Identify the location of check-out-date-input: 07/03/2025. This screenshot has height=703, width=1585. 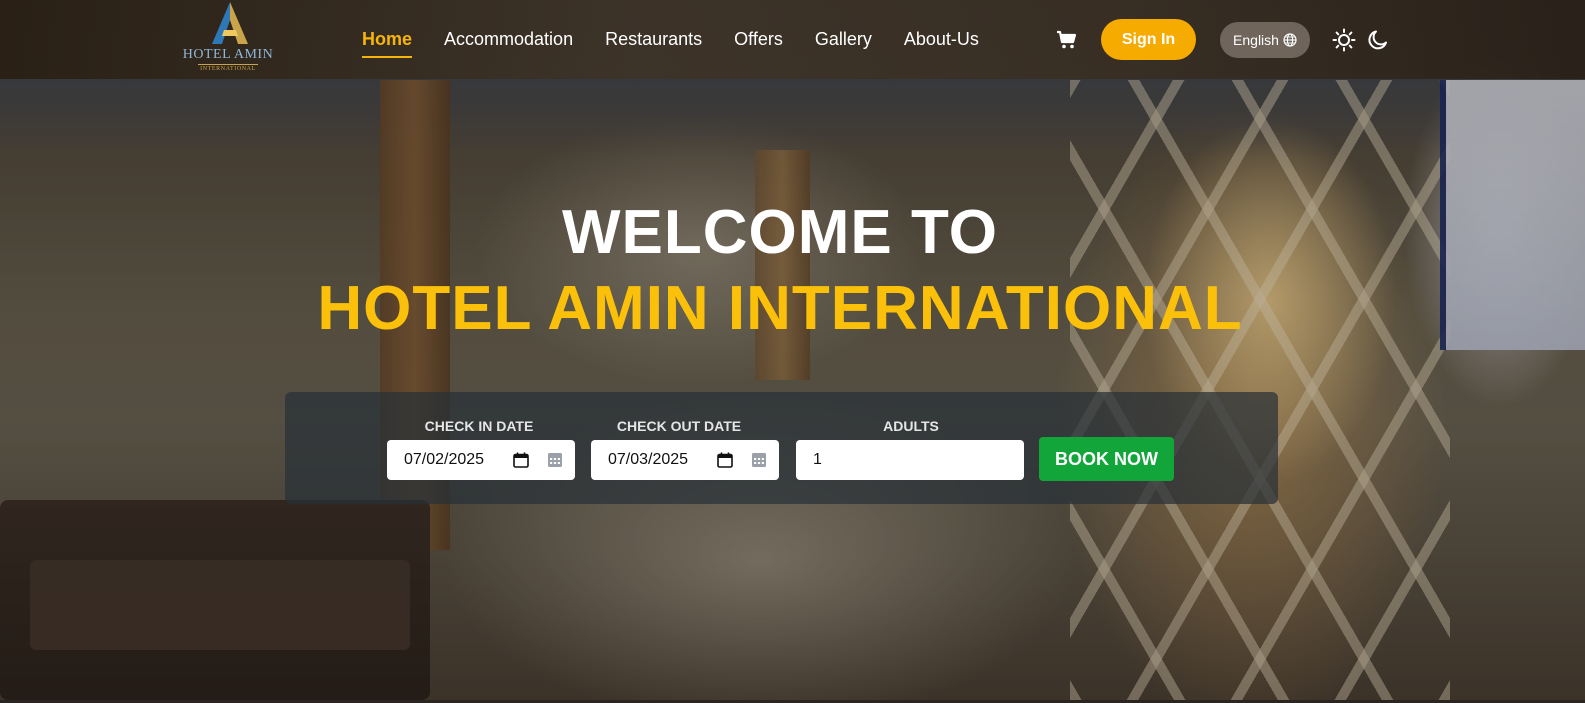
(685, 460).